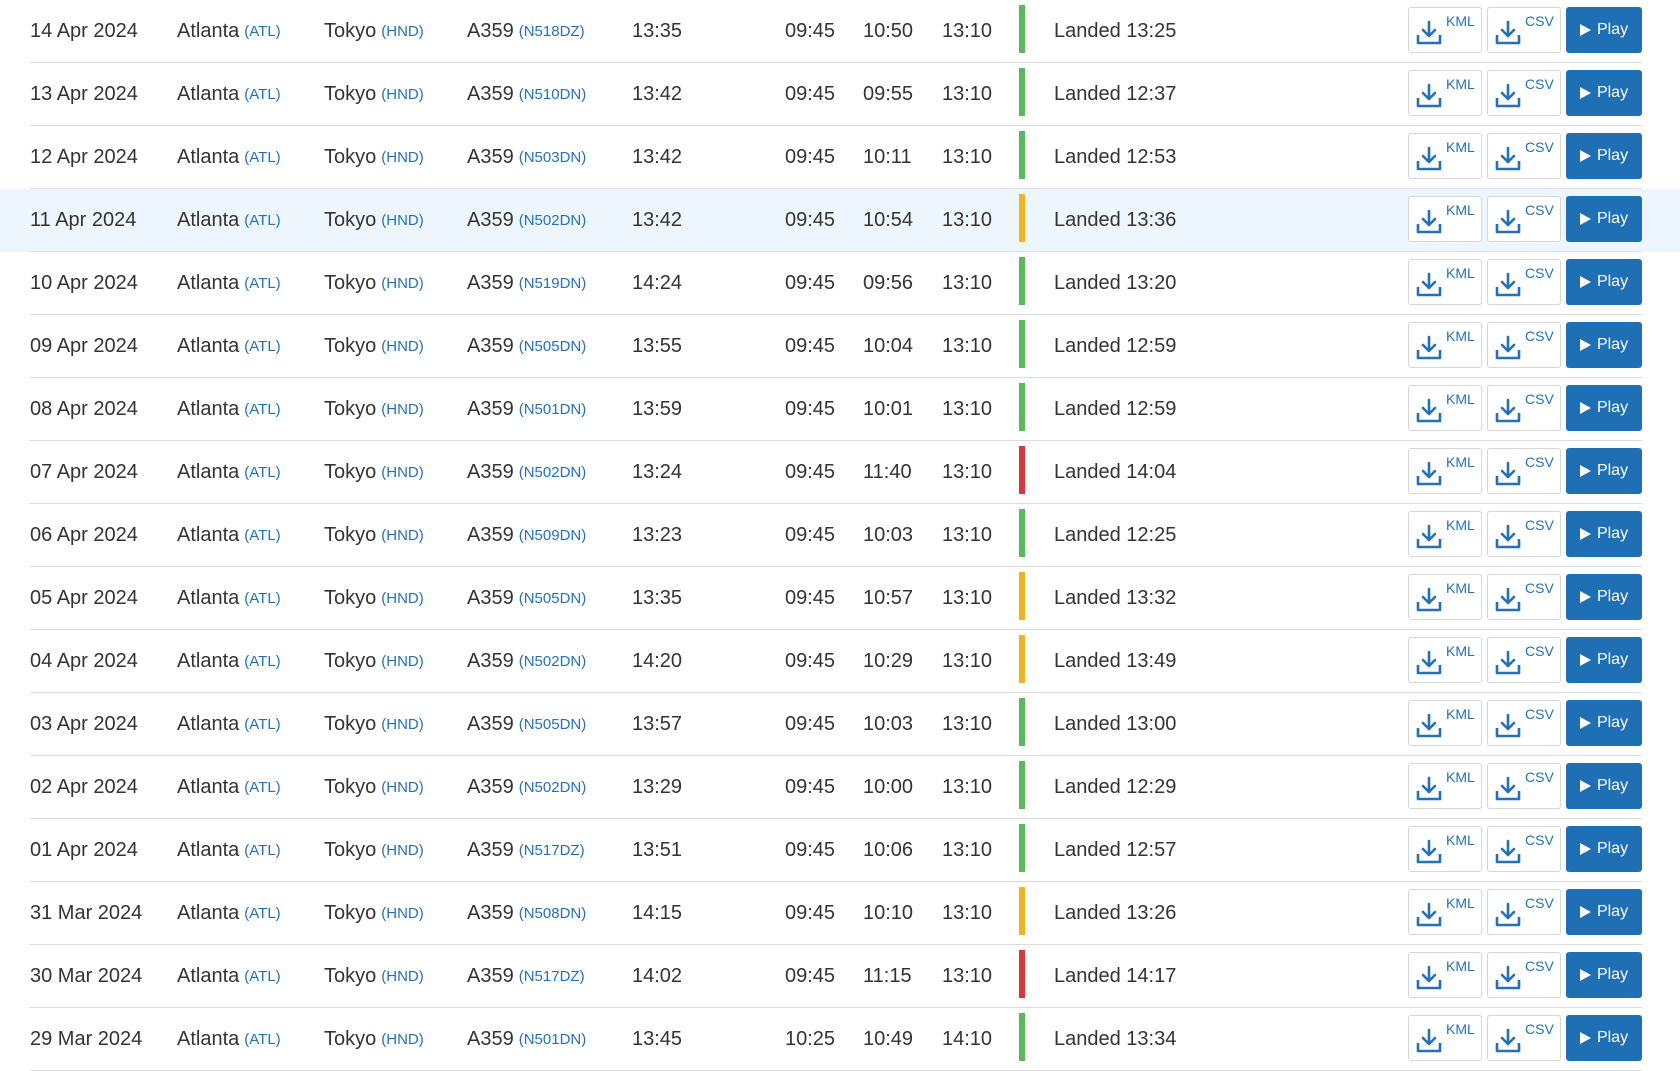 The width and height of the screenshot is (1680, 1071). I want to click on aircraft-registration-link: (N503DN), so click(553, 157).